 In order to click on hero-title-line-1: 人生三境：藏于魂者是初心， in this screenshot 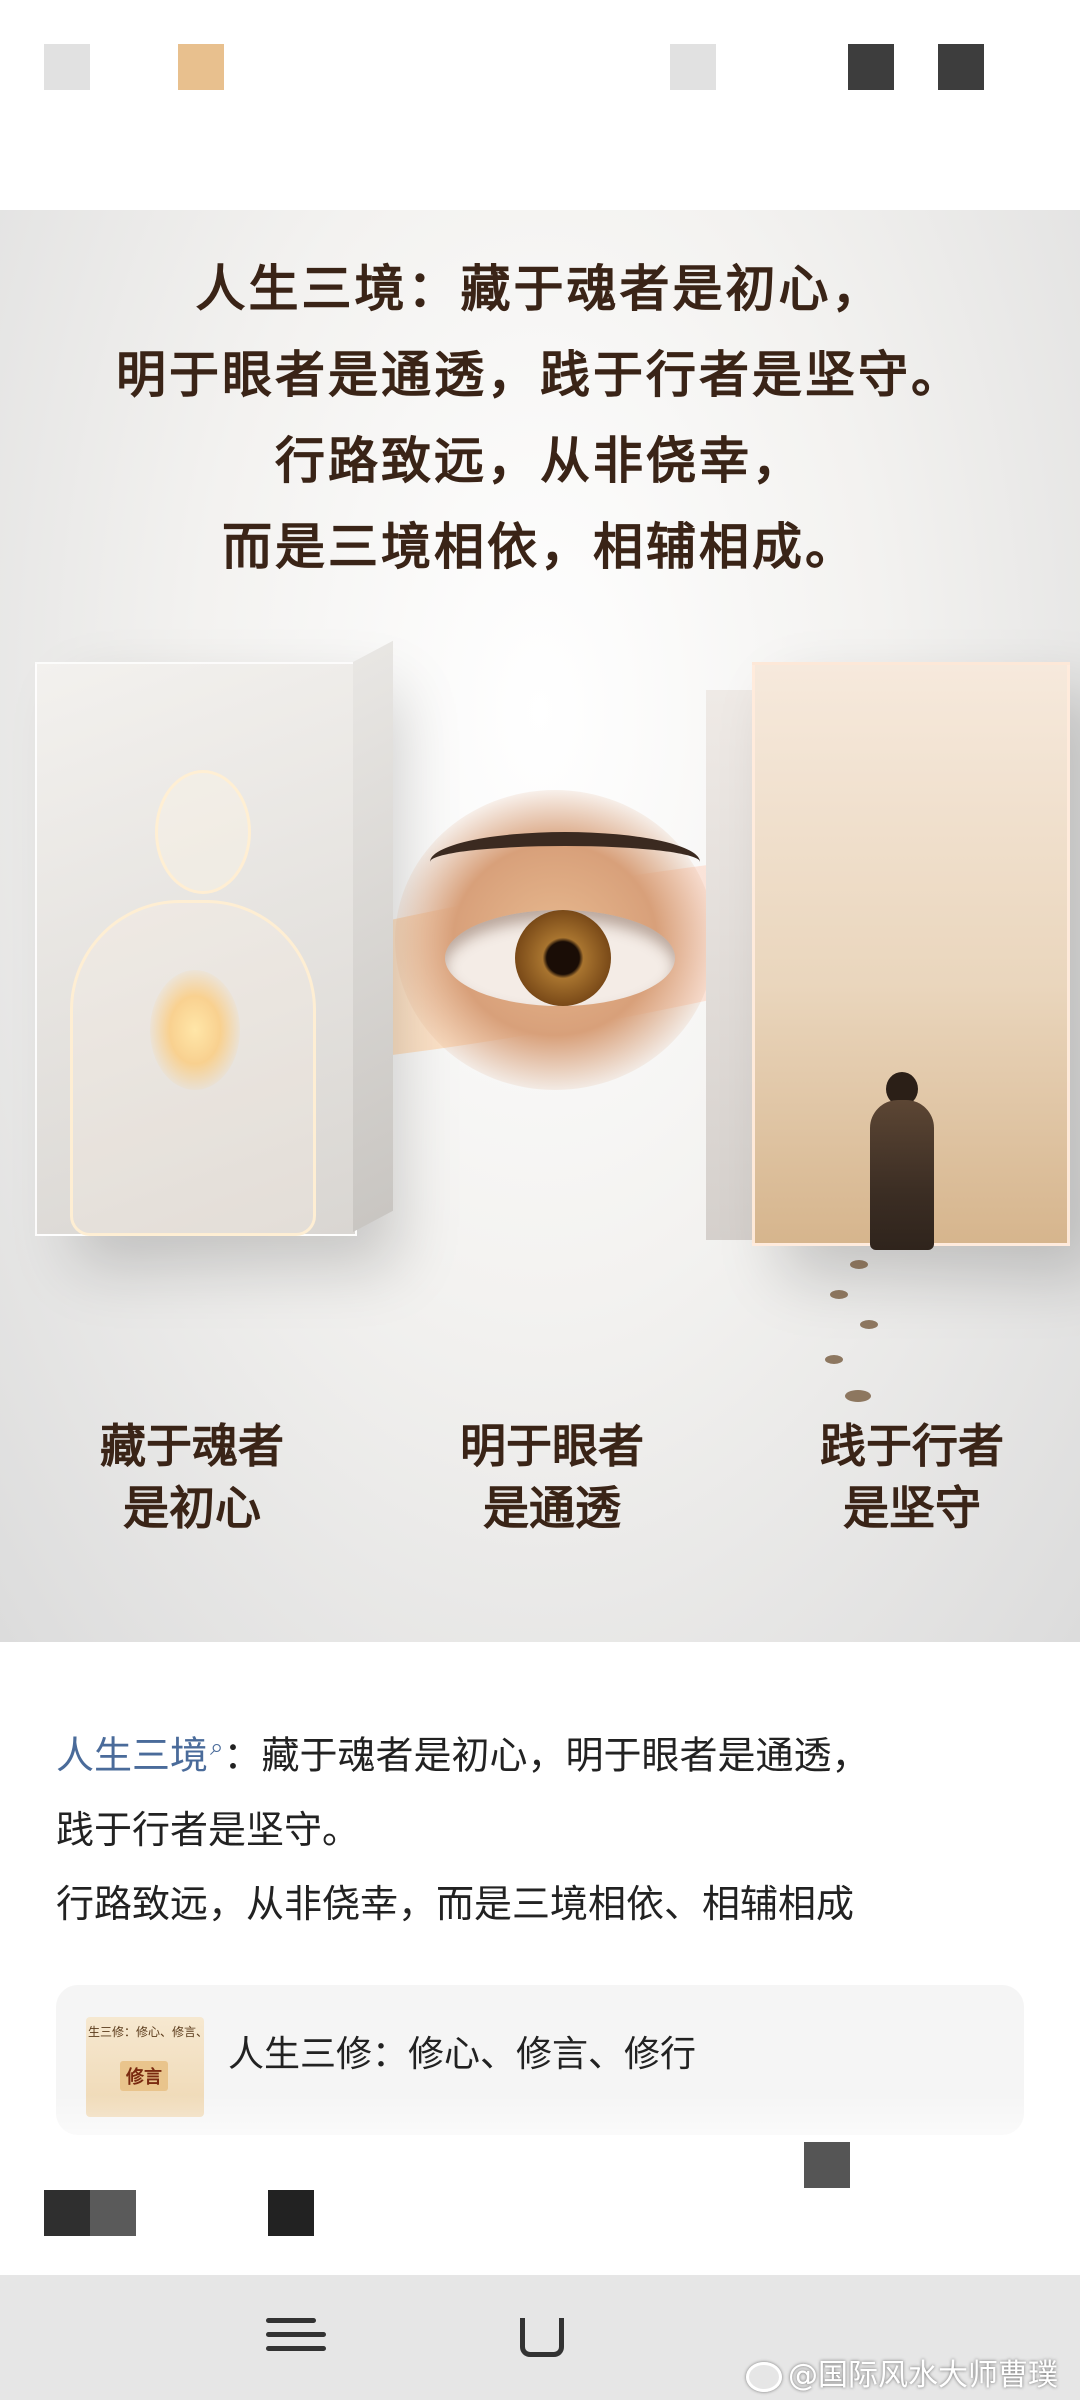, I will do `click(540, 288)`.